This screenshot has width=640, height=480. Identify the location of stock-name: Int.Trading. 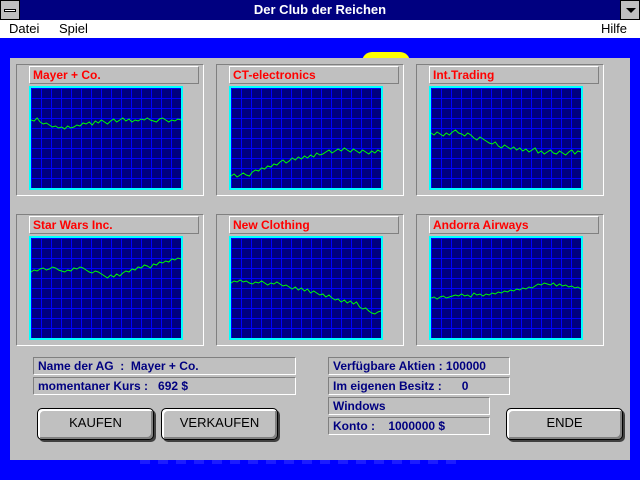
(514, 75).